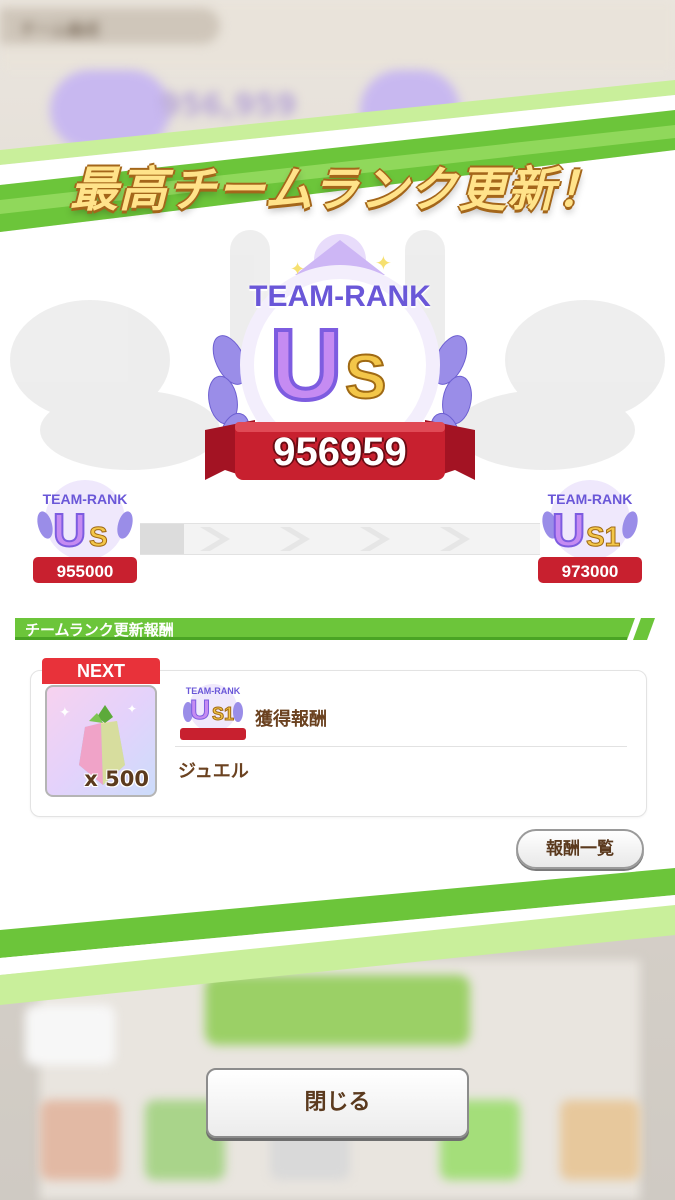 Image resolution: width=675 pixels, height=1200 pixels. Describe the element at coordinates (101, 741) in the screenshot. I see `jewel-item-icon: ✦ ✦ x 500` at that location.